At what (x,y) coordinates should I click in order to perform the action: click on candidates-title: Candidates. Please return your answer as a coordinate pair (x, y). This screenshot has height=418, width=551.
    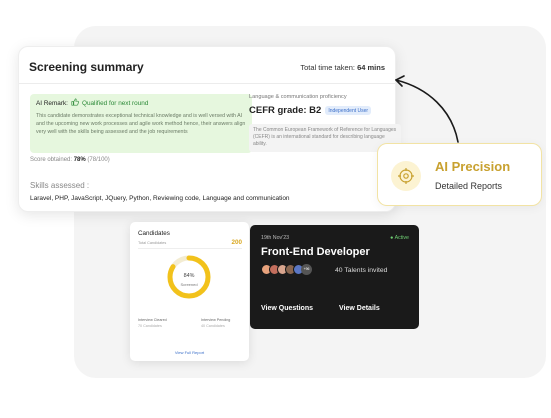
    Looking at the image, I should click on (154, 233).